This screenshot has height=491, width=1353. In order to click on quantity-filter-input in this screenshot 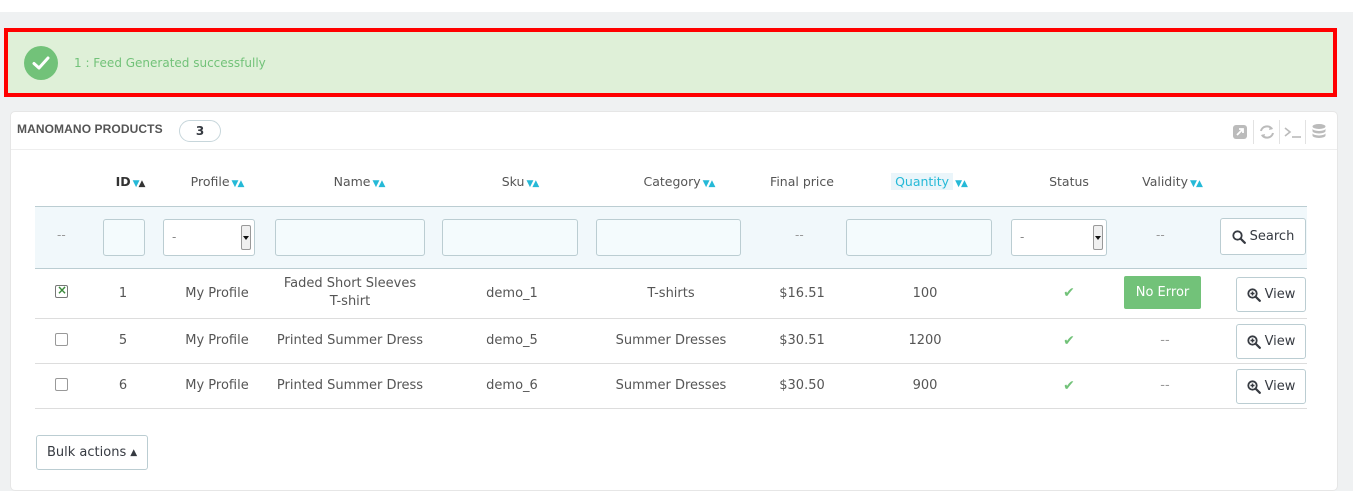, I will do `click(919, 237)`.